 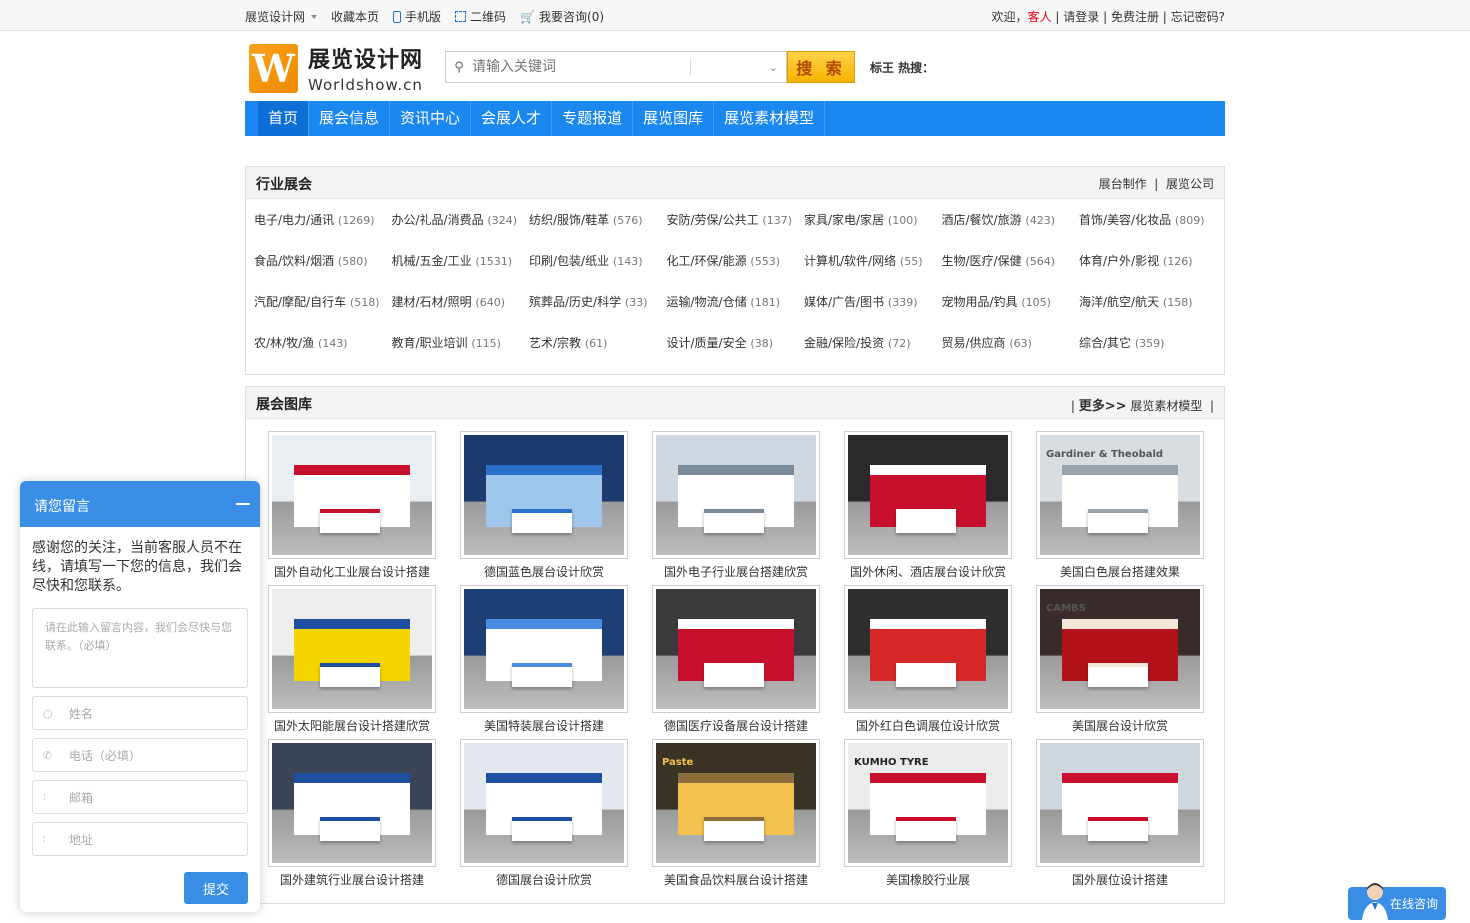 What do you see at coordinates (1120, 879) in the screenshot?
I see `gallery-caption: 国外展位设计搭建` at bounding box center [1120, 879].